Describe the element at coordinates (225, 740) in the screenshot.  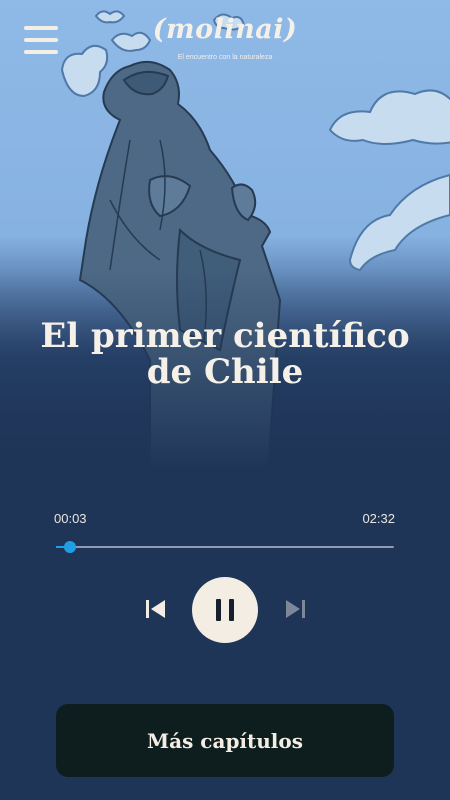
I see `more-chapters-button: Más capítulos` at that location.